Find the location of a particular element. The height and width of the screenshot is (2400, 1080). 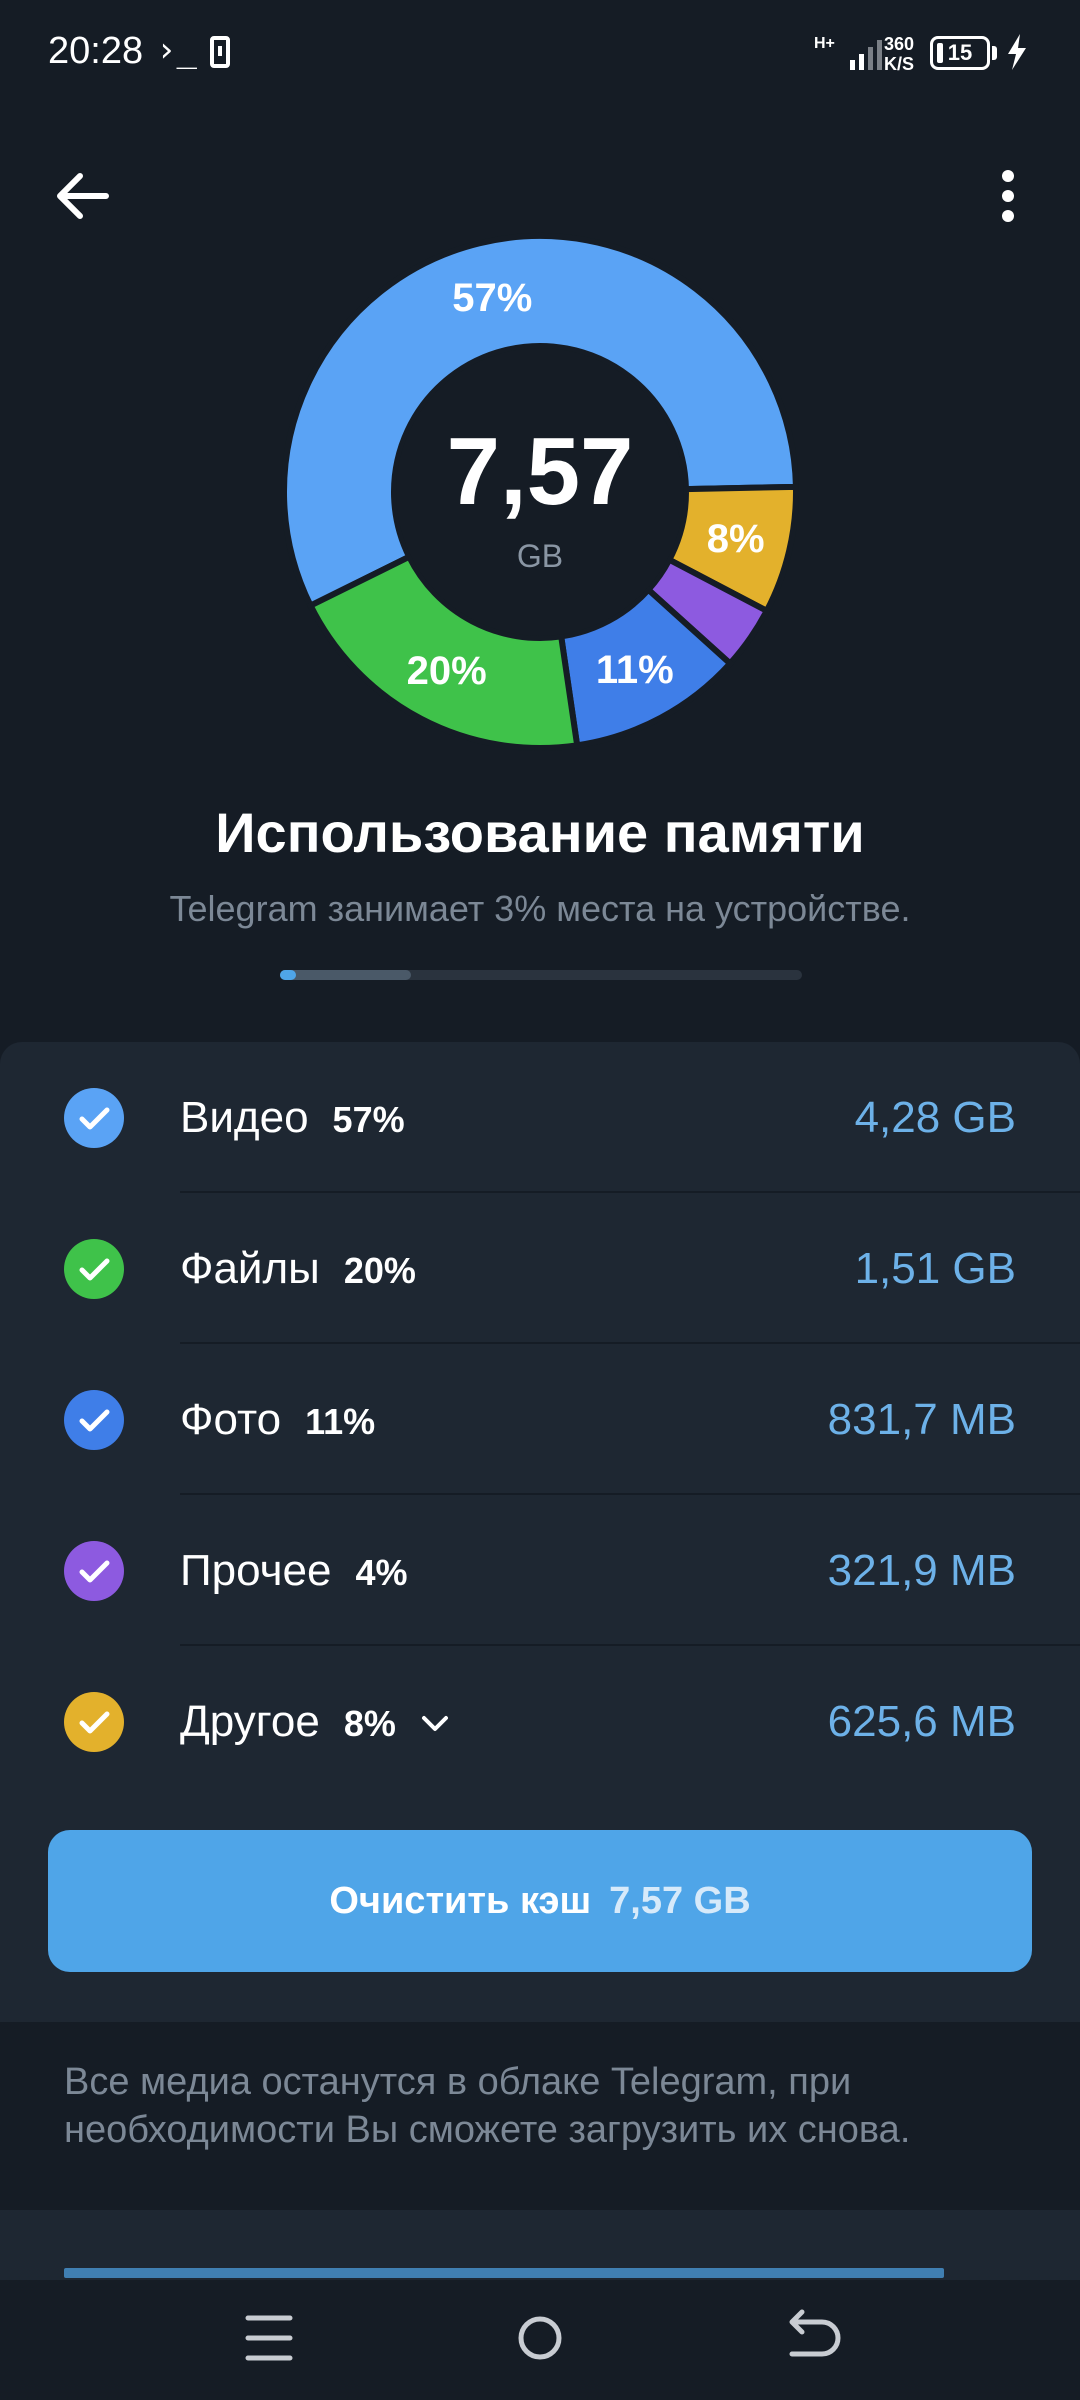

clear-cache-label: Очистить кэш is located at coordinates (460, 1901).